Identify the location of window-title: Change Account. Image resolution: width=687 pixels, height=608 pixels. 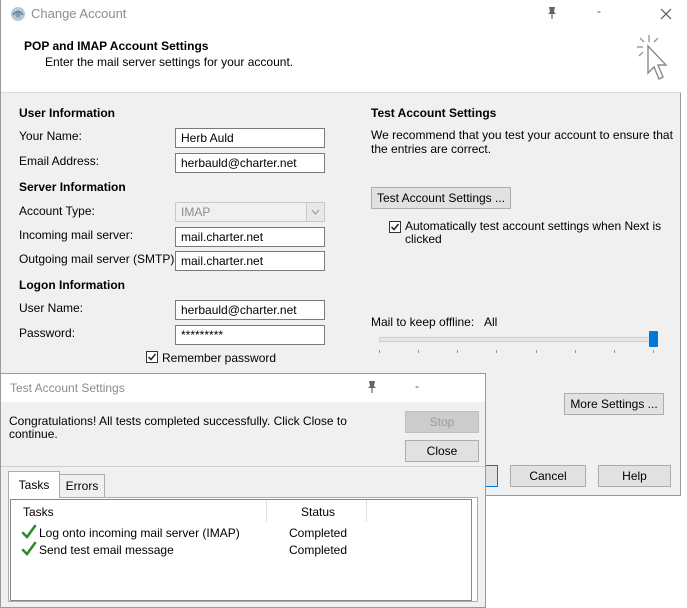
(79, 13).